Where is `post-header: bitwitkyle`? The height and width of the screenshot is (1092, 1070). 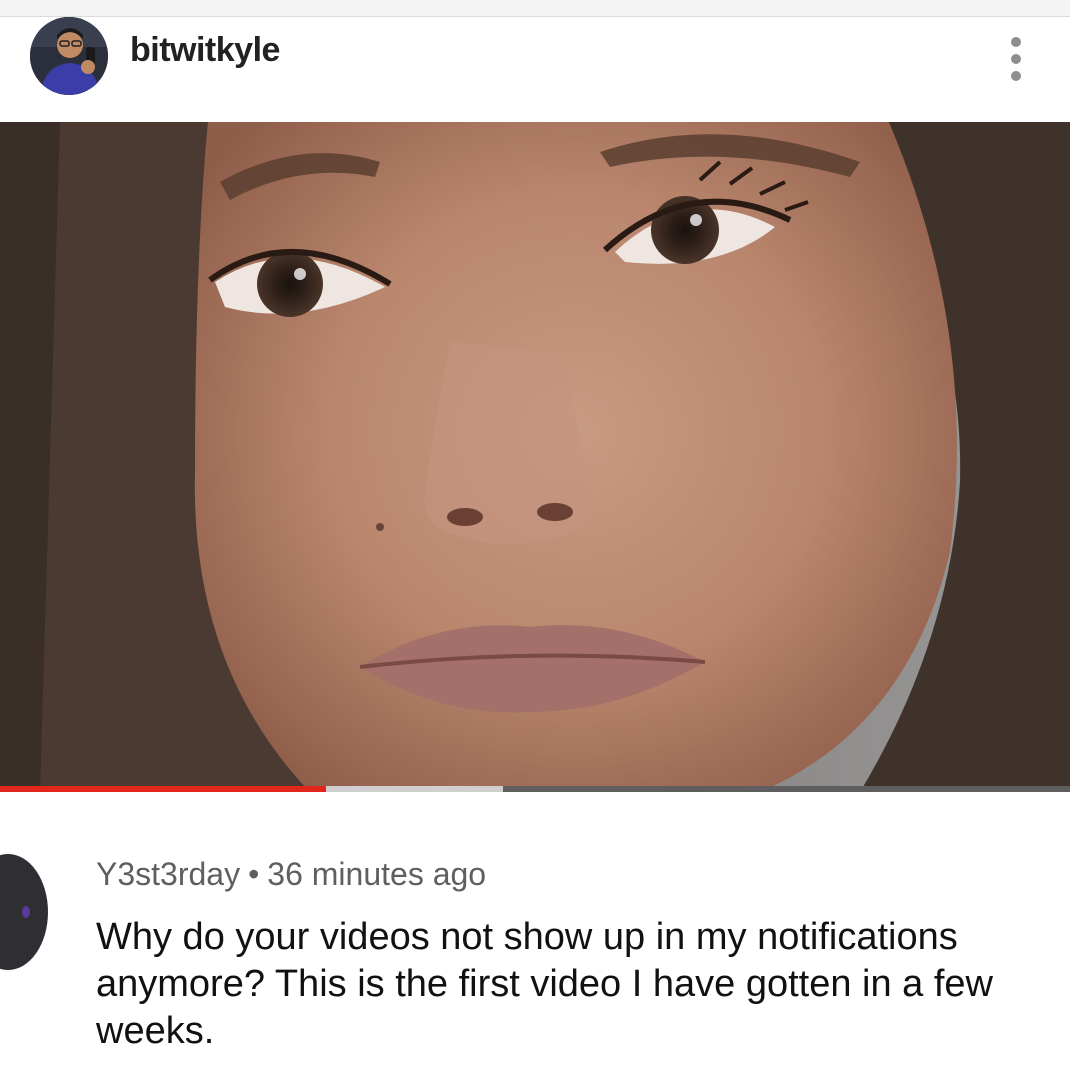 post-header: bitwitkyle is located at coordinates (535, 69).